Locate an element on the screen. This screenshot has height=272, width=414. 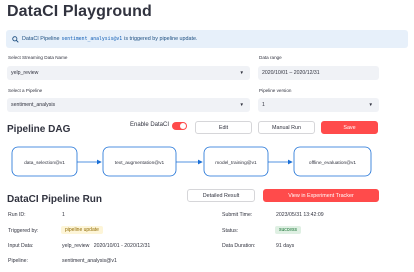
data-range-value: 2020/10/01 – 2020/12/31 is located at coordinates (291, 73).